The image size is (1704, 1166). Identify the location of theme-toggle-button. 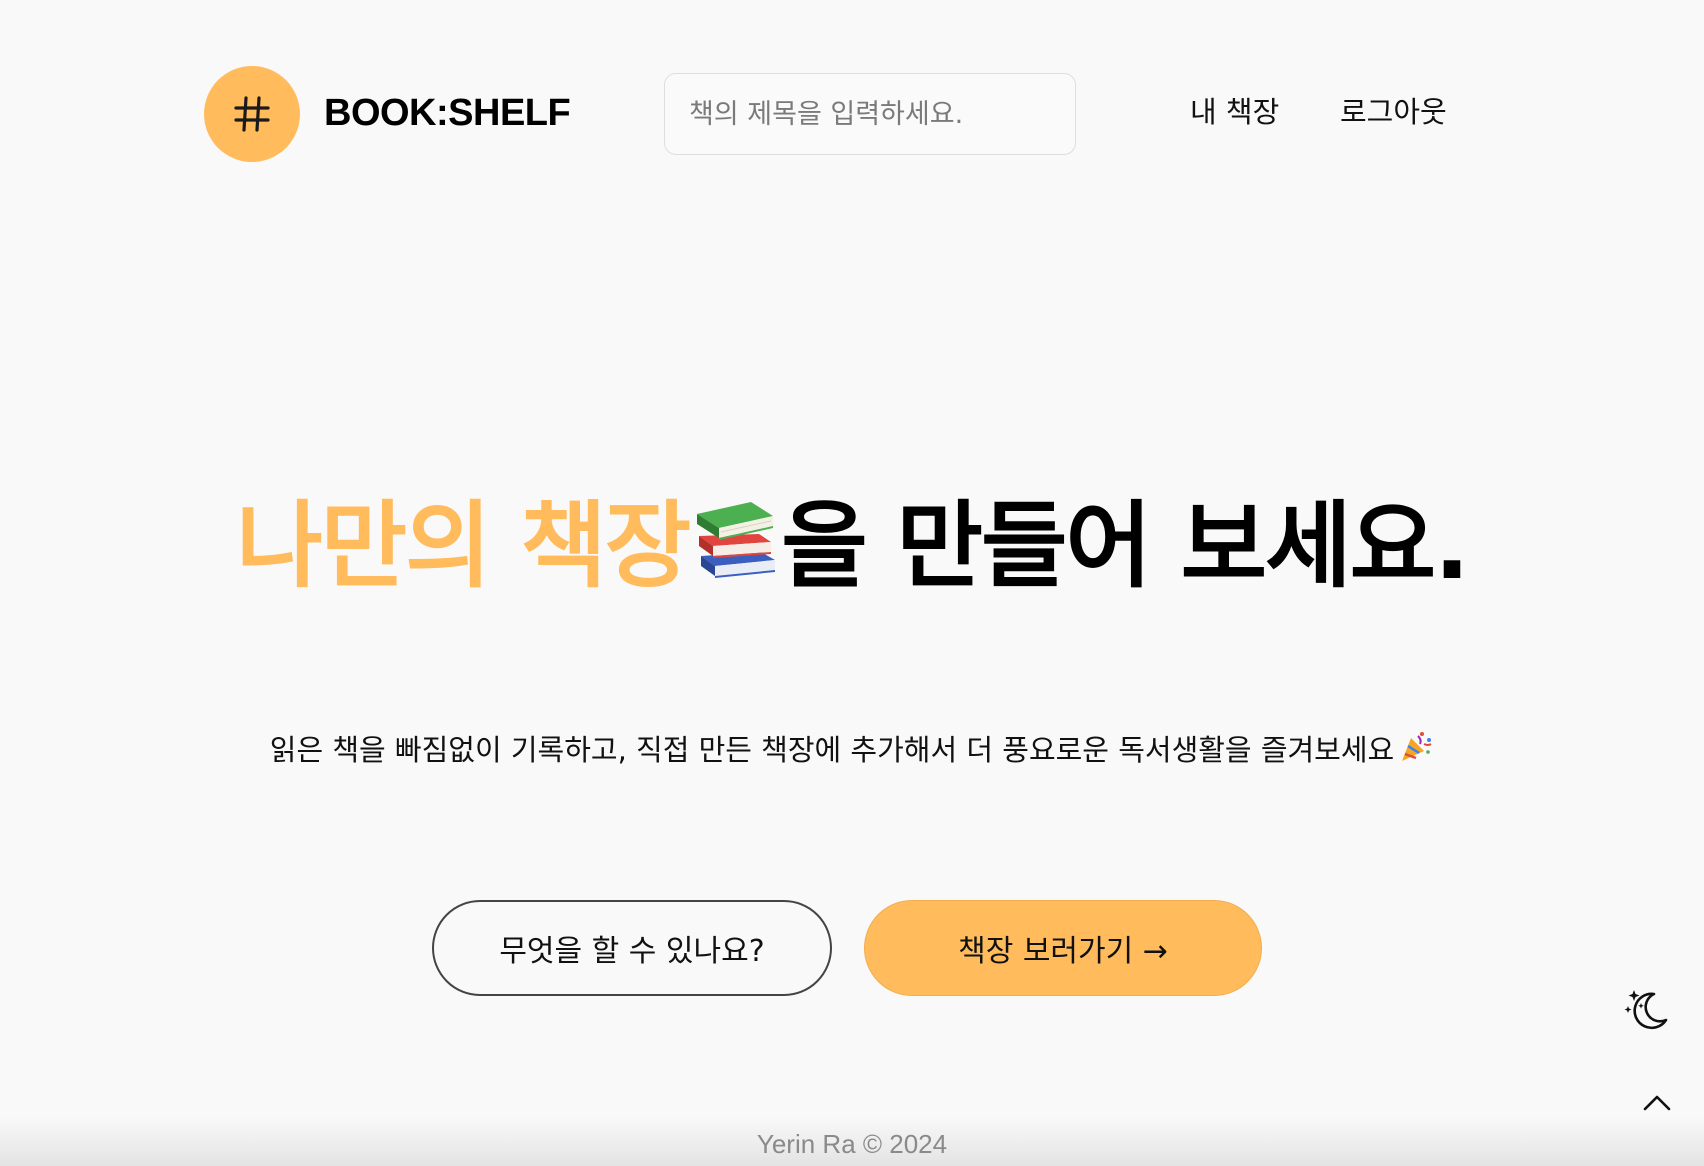
(1647, 1009).